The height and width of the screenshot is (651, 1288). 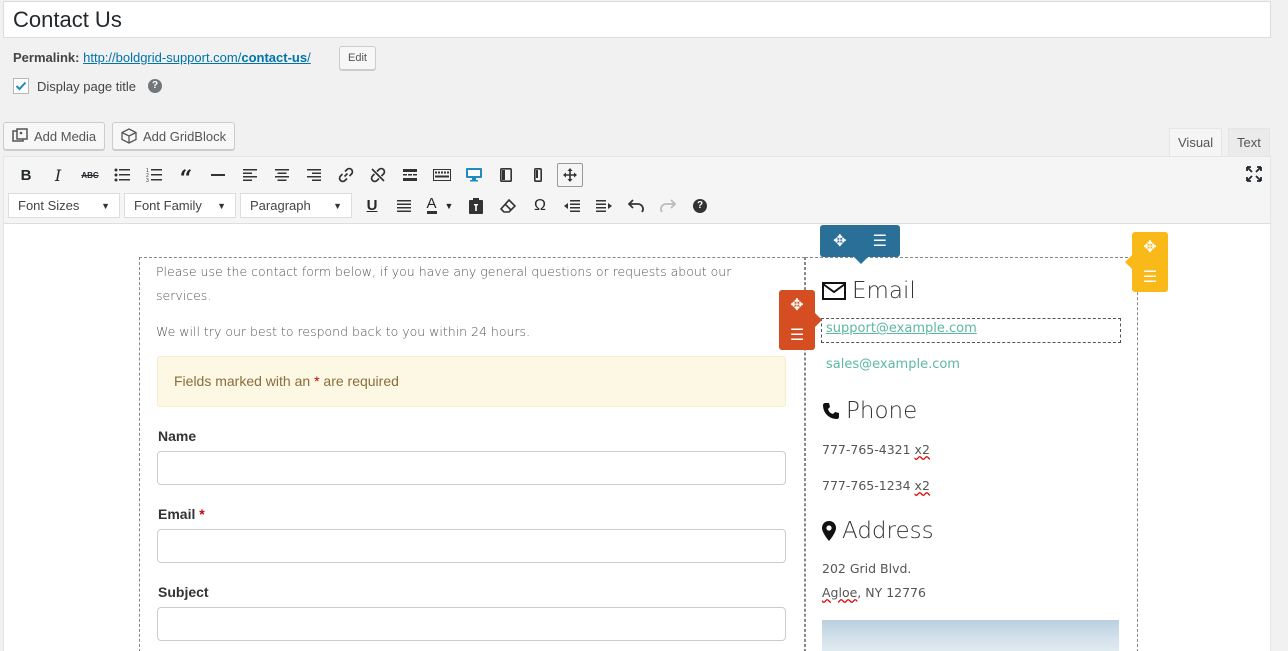 What do you see at coordinates (1146, 262) in the screenshot?
I see `content-controls: ✥ ☰` at bounding box center [1146, 262].